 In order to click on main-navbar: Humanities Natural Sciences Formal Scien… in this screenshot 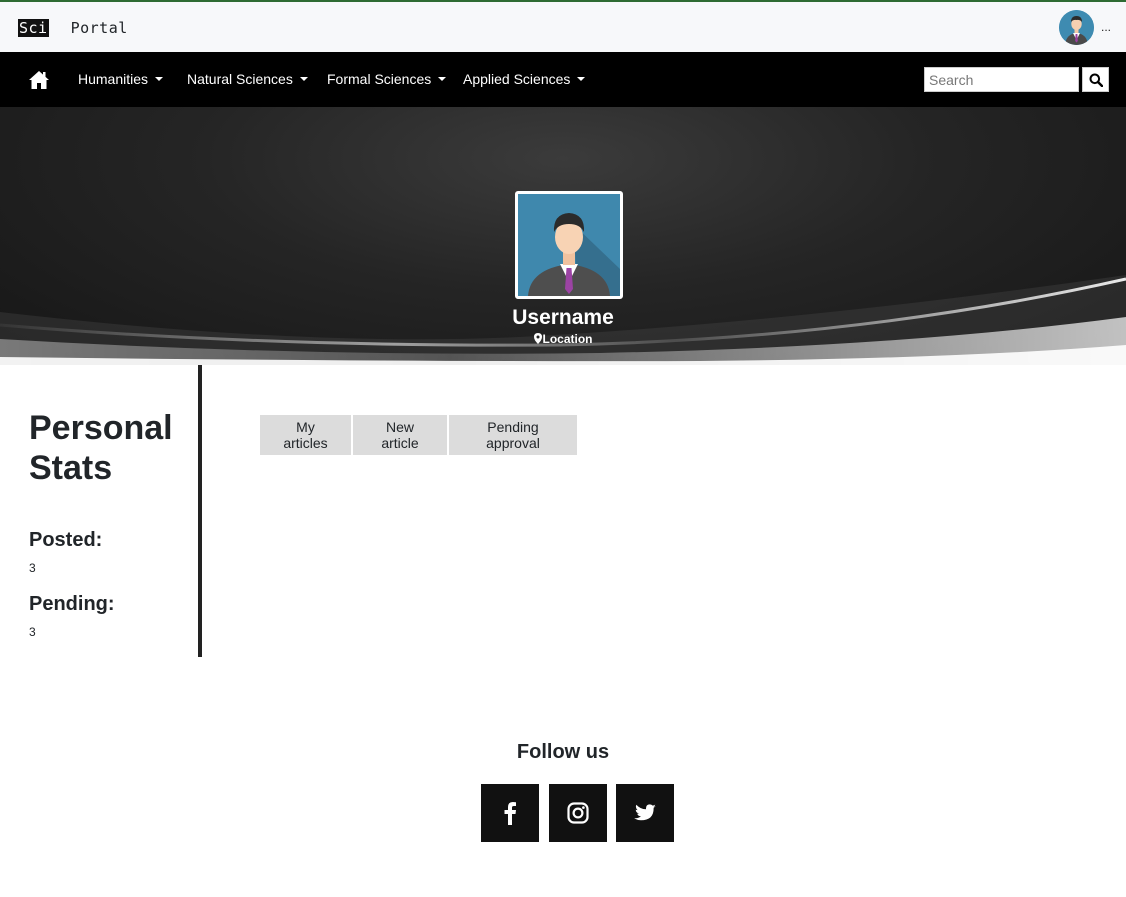, I will do `click(563, 79)`.